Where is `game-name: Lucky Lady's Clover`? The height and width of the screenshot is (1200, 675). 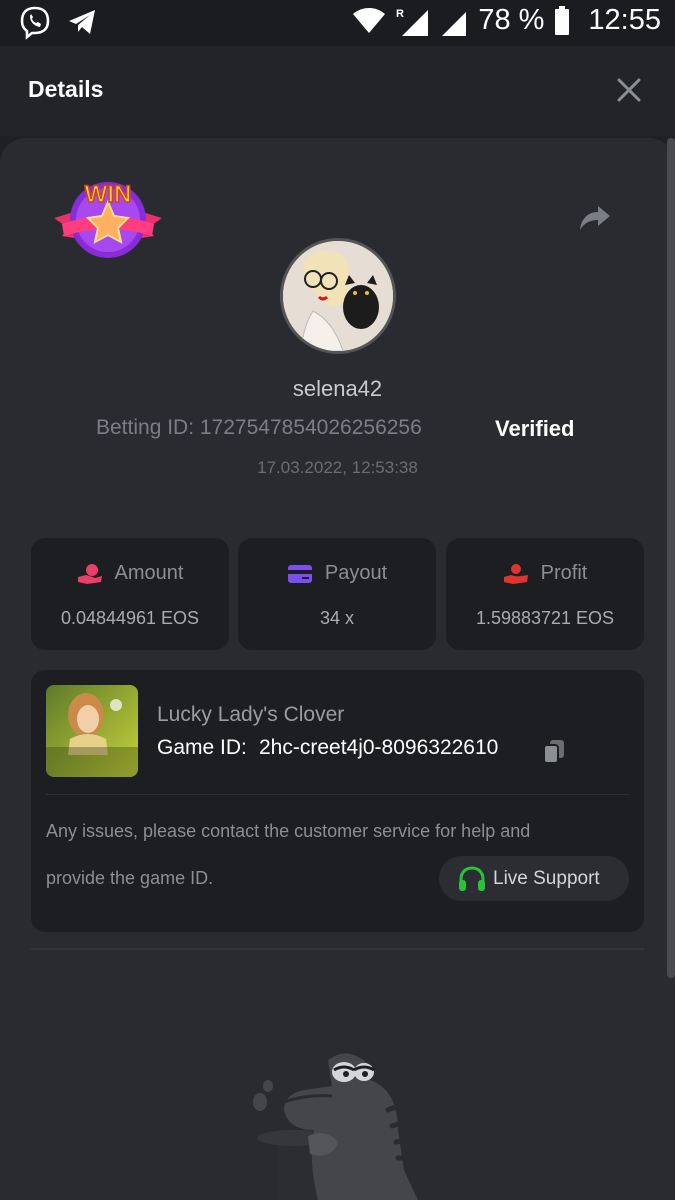 game-name: Lucky Lady's Clover is located at coordinates (251, 714).